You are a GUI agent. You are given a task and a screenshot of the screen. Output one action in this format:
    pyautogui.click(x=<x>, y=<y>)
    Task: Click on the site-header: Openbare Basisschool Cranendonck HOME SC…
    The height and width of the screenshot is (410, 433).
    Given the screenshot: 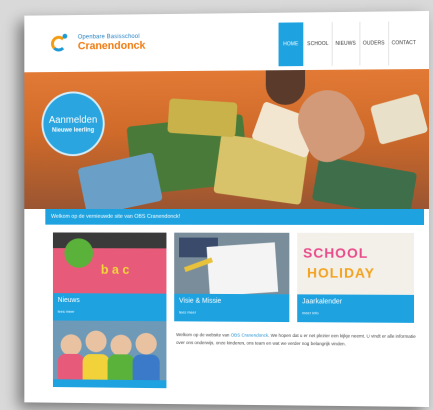 What is the action you would take?
    pyautogui.click(x=226, y=42)
    